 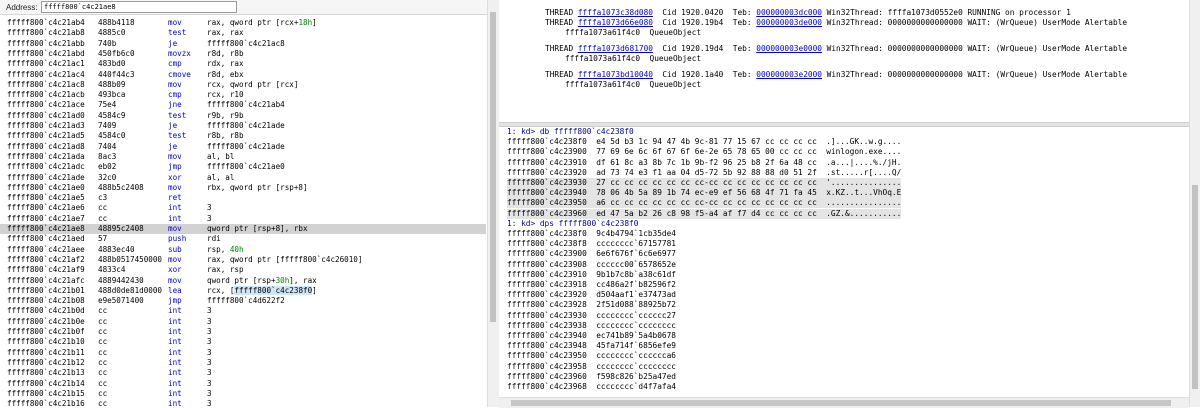 What do you see at coordinates (243, 342) in the screenshot?
I see `disasm-row: fffff800`c4c21b10 cc int 3` at bounding box center [243, 342].